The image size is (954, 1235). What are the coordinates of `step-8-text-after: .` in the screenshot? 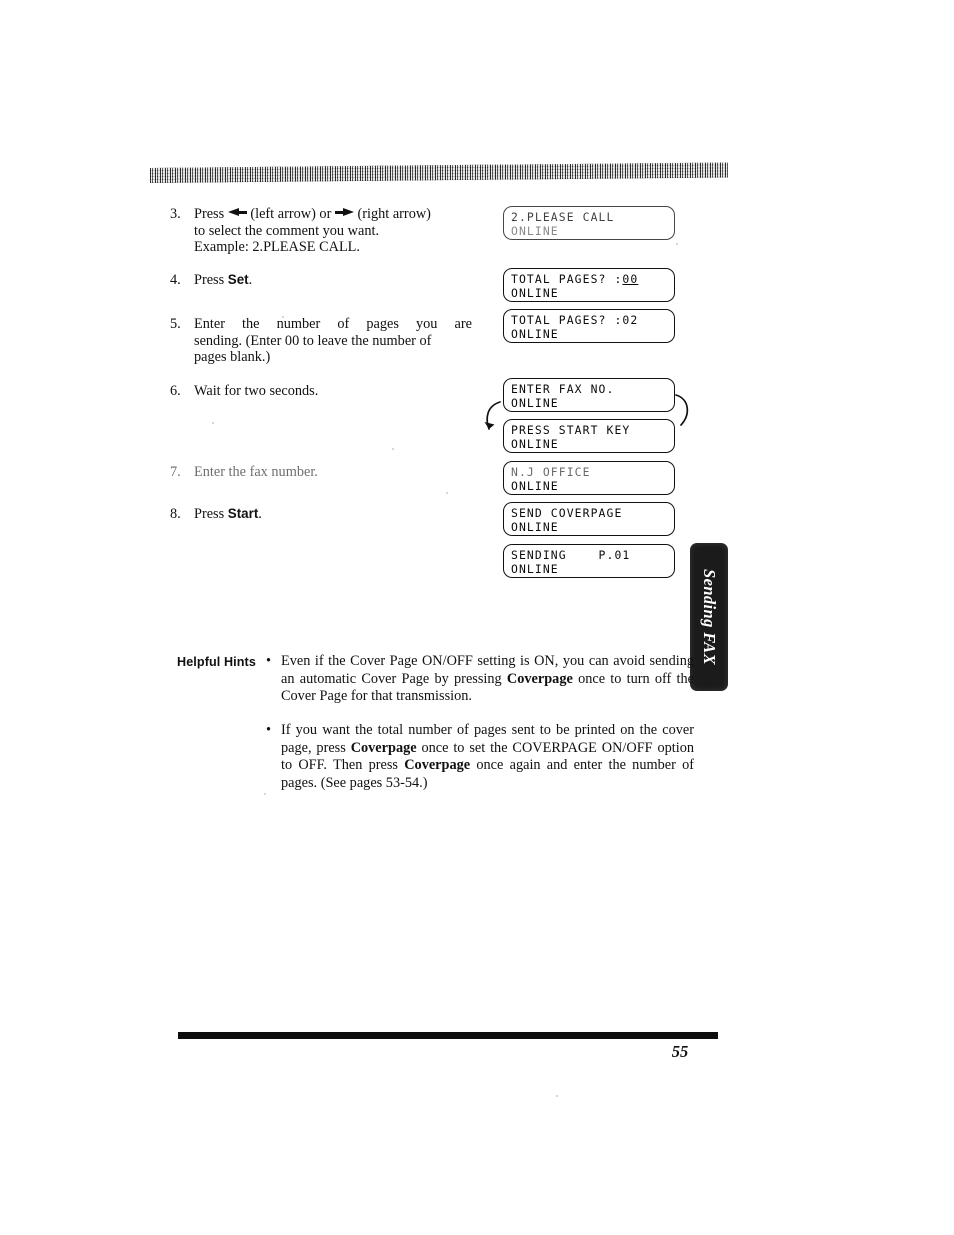 It's located at (260, 514).